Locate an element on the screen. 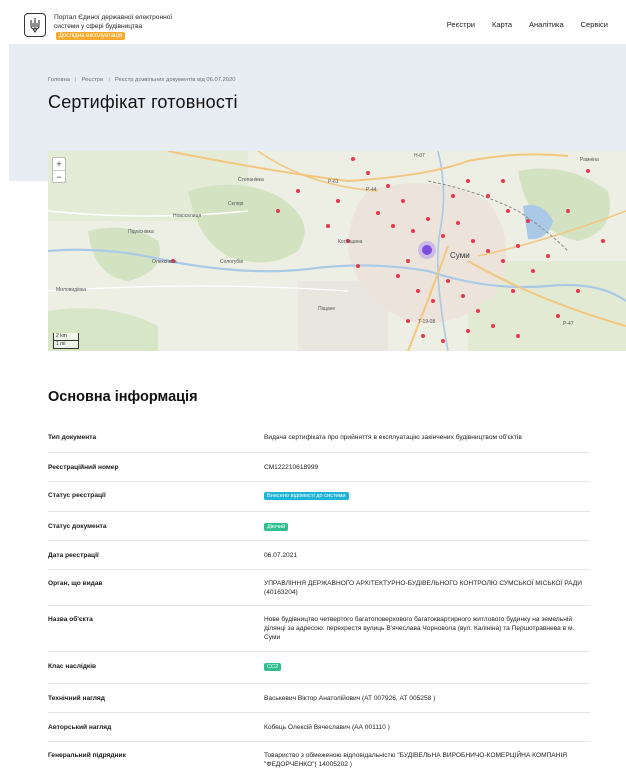 The width and height of the screenshot is (626, 777). map-label-sumy: Суми is located at coordinates (460, 255).